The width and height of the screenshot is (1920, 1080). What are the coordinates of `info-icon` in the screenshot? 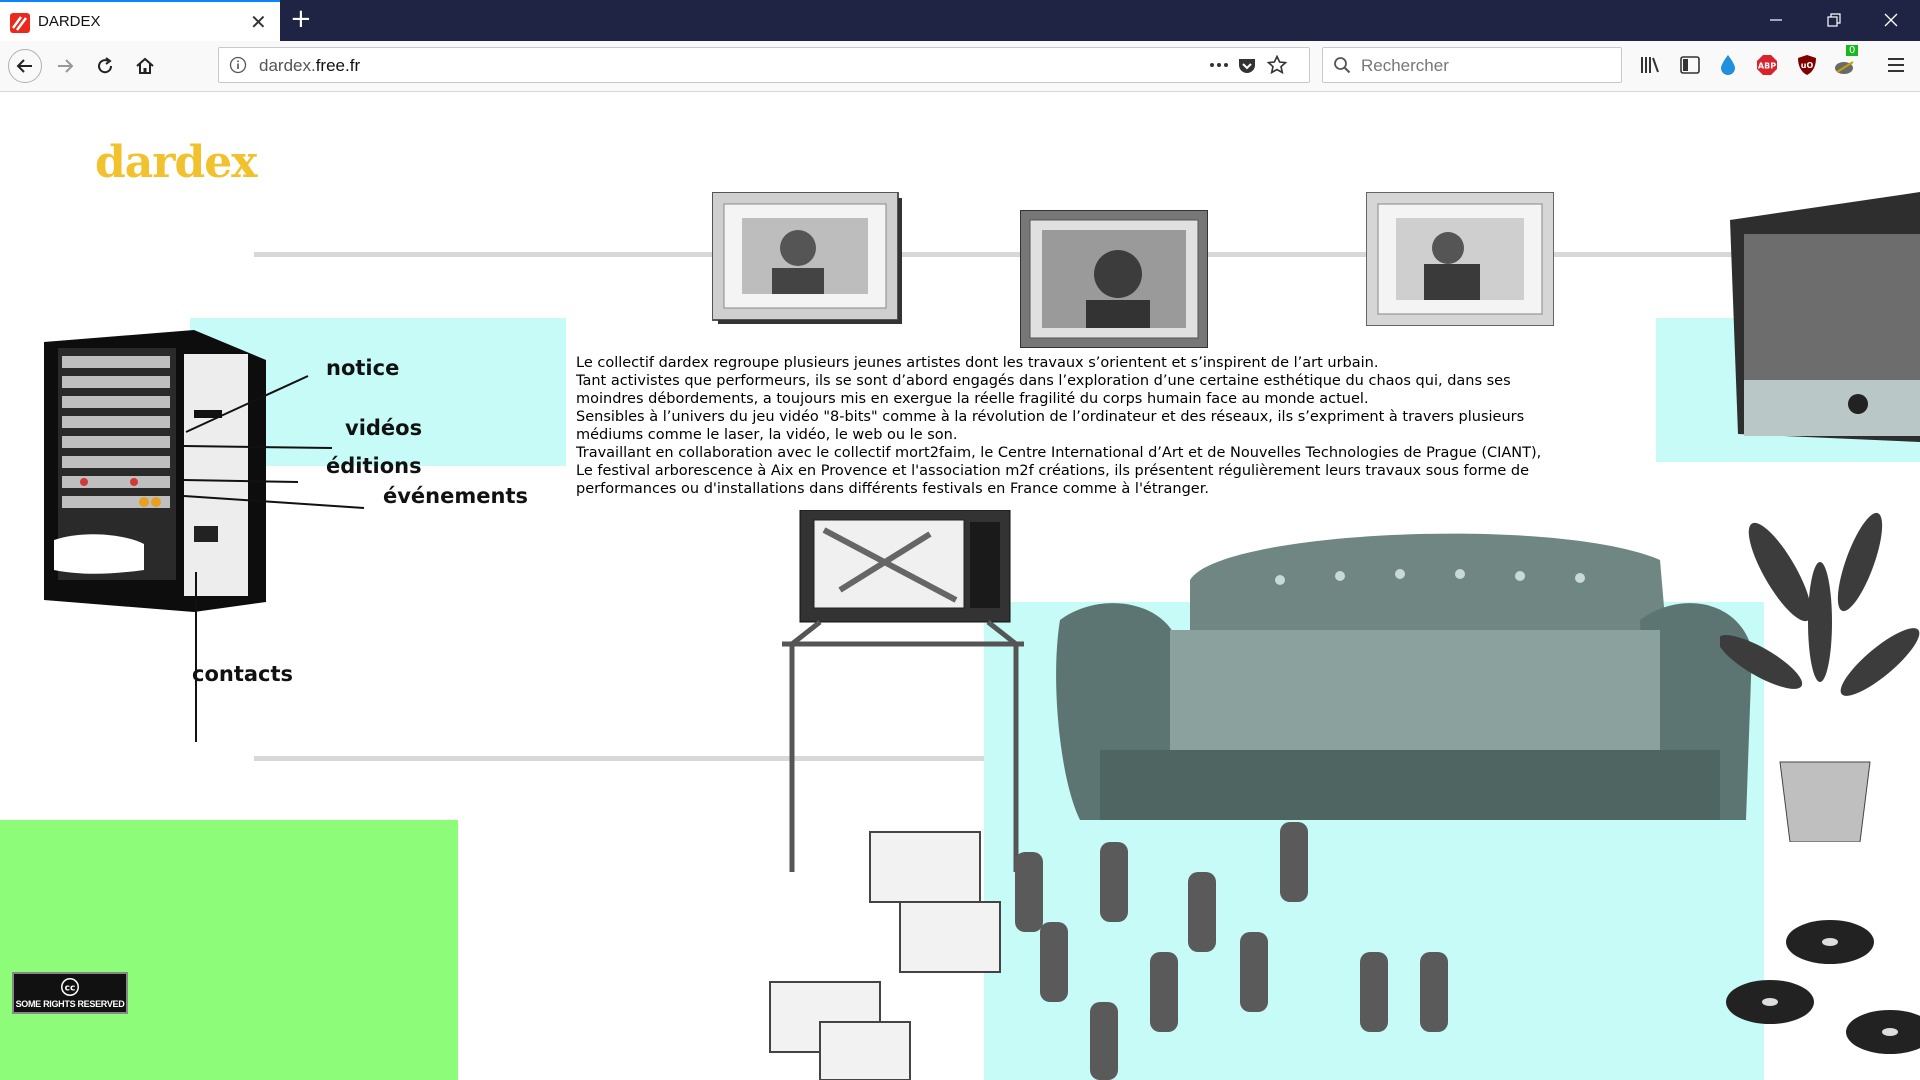 It's located at (238, 65).